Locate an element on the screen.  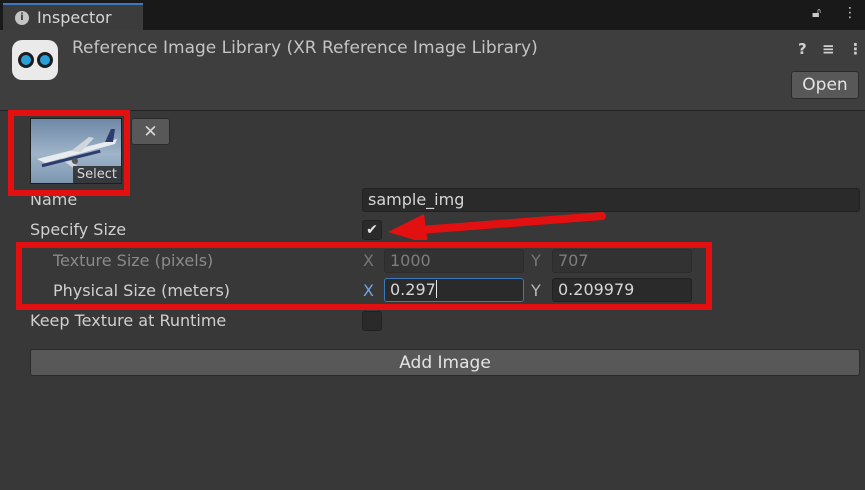
annotation-box-thumbnail is located at coordinates (69, 153).